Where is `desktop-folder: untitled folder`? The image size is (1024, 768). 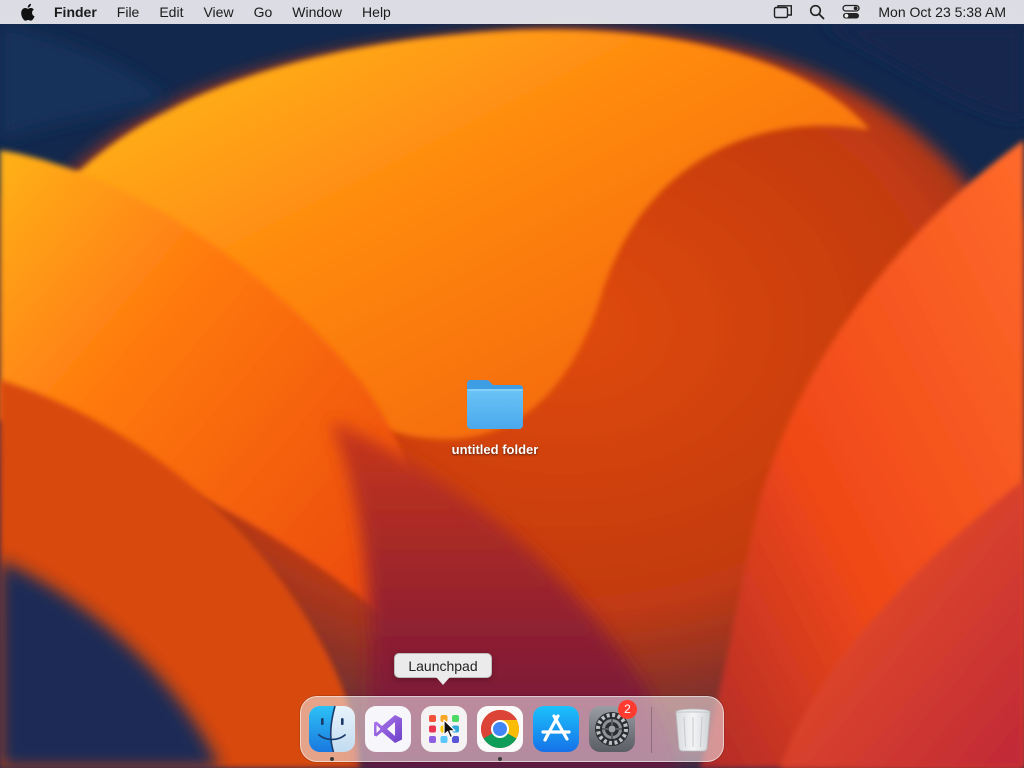 desktop-folder: untitled folder is located at coordinates (495, 416).